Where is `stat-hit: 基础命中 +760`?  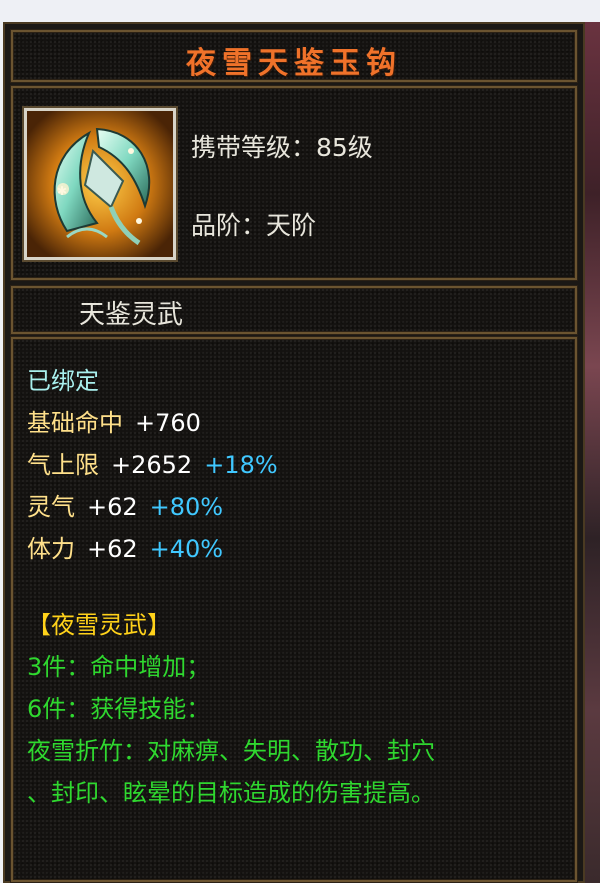
stat-hit: 基础命中 +760 is located at coordinates (114, 420).